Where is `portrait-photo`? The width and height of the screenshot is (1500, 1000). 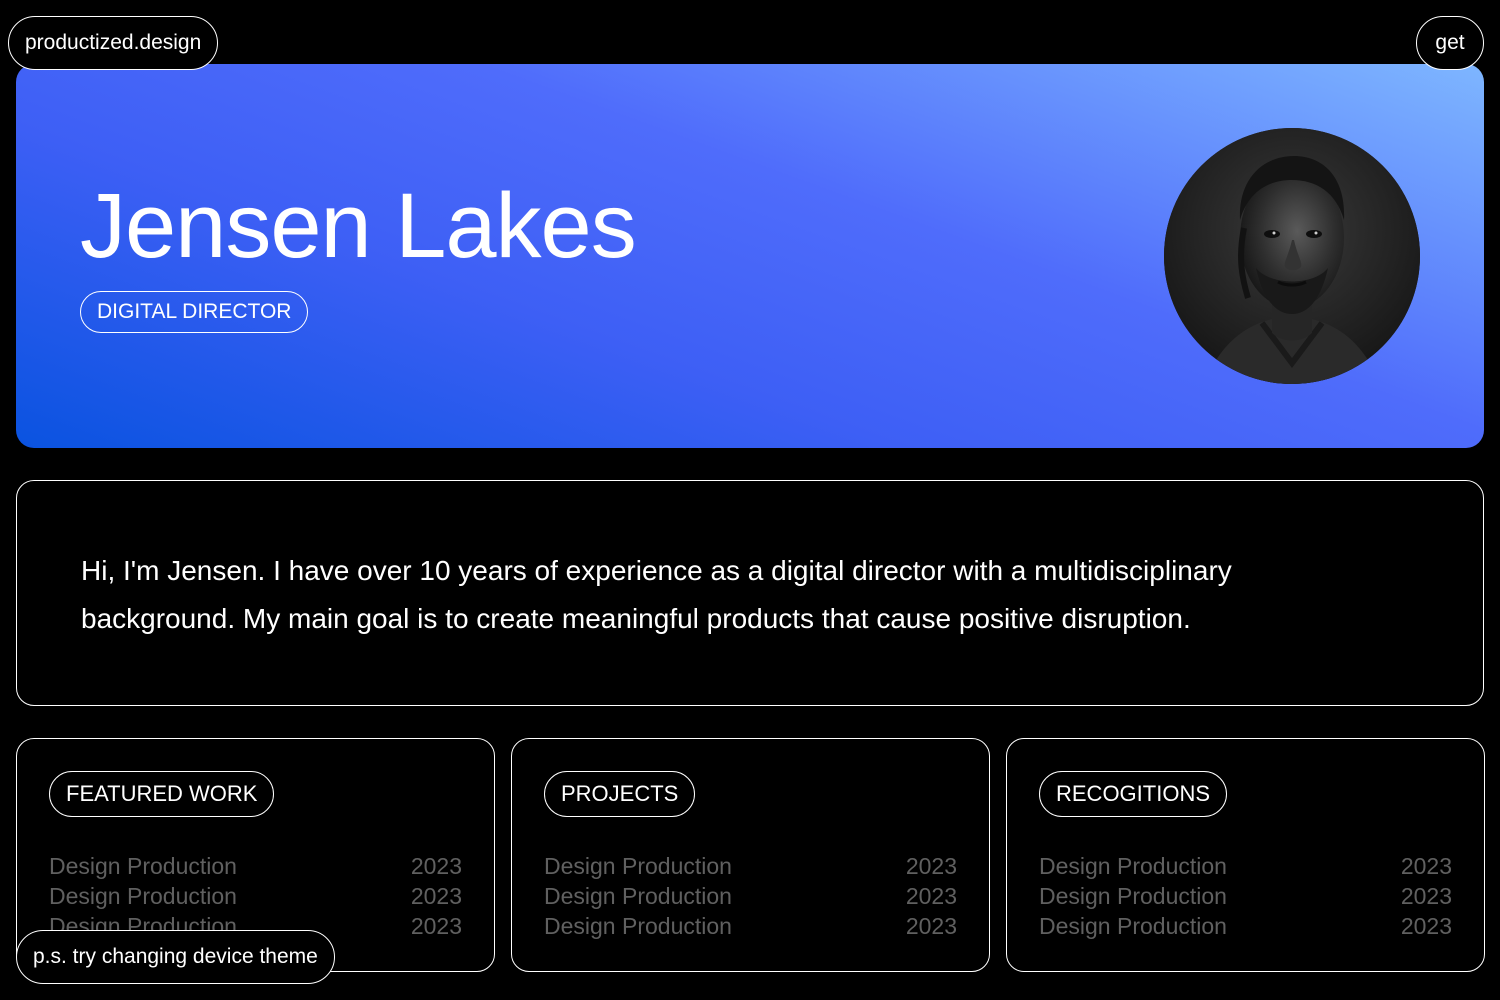
portrait-photo is located at coordinates (1292, 256).